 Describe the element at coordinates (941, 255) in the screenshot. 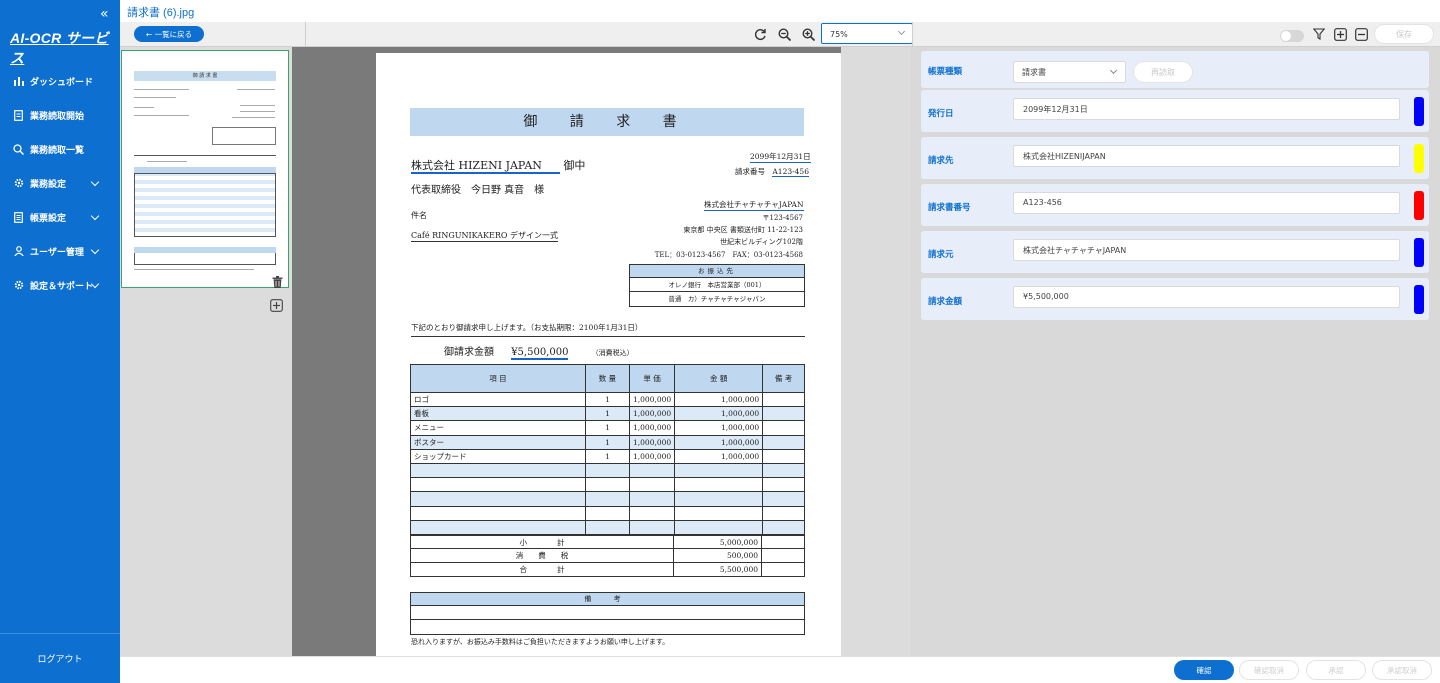

I see `field-label: 請求元` at that location.